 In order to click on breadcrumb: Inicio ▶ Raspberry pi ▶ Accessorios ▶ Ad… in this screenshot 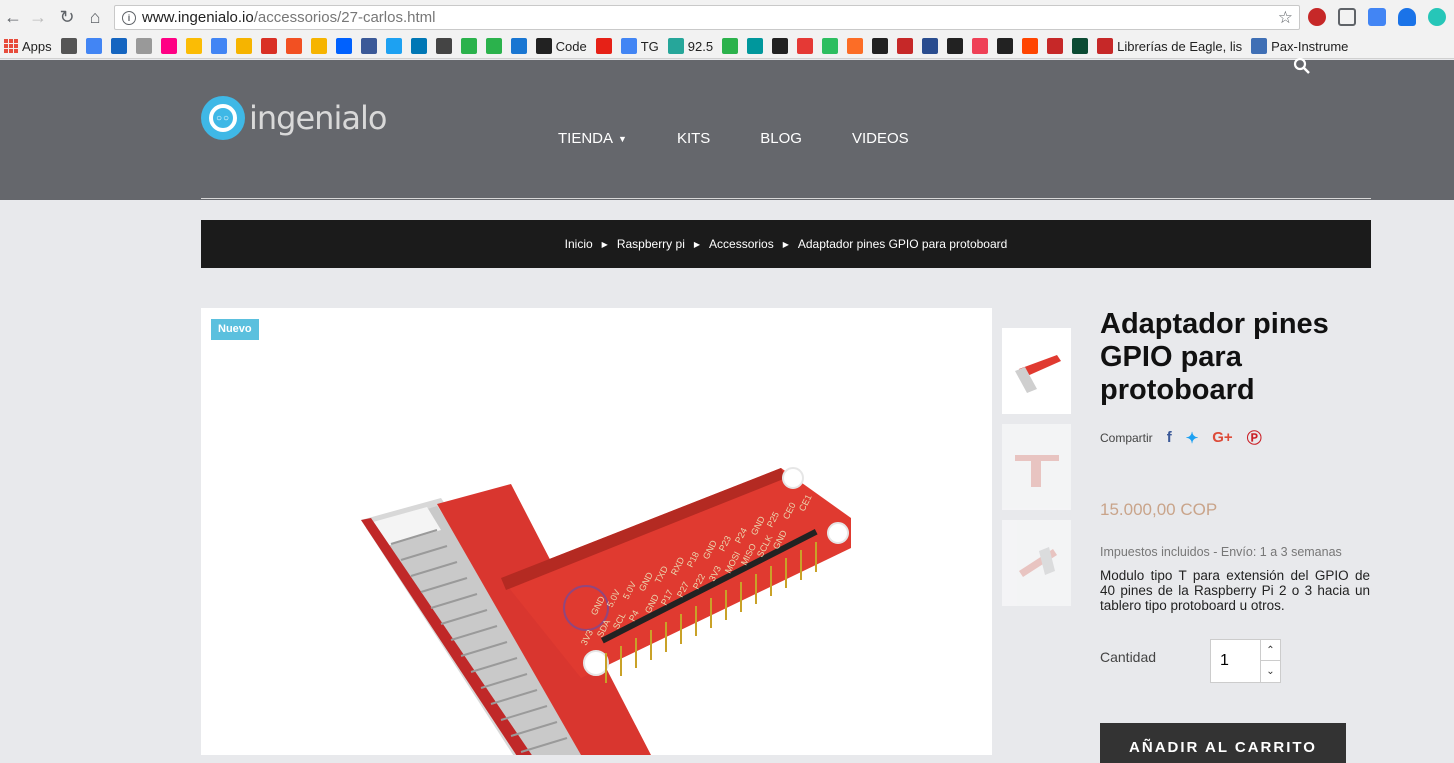, I will do `click(786, 244)`.